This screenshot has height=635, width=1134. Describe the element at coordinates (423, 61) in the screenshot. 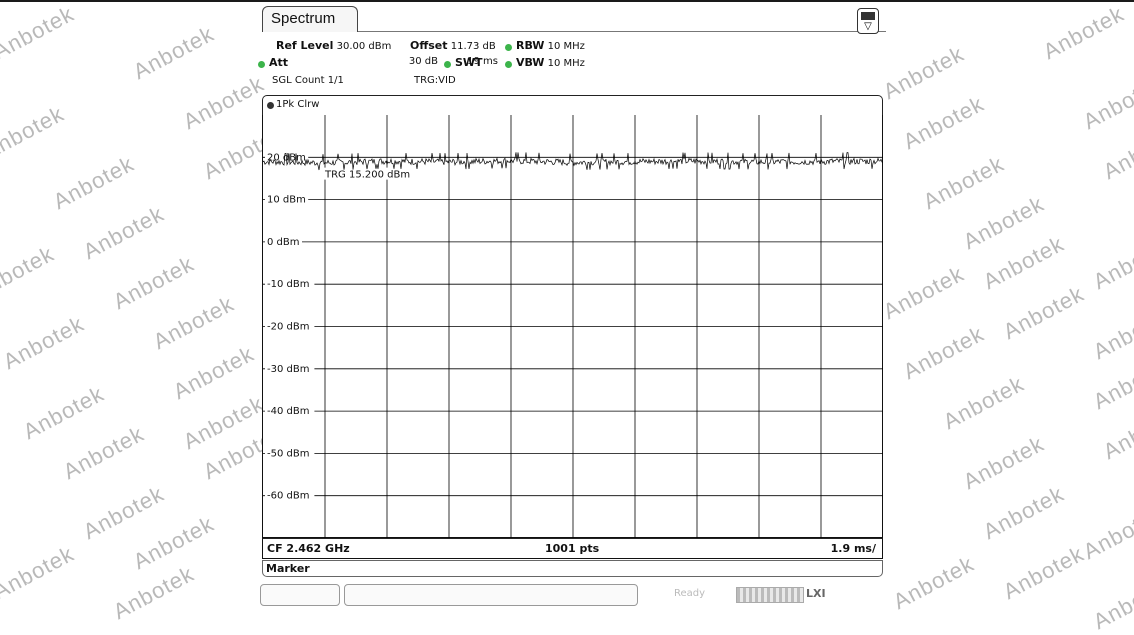

I see `att-value: 30 dB` at that location.